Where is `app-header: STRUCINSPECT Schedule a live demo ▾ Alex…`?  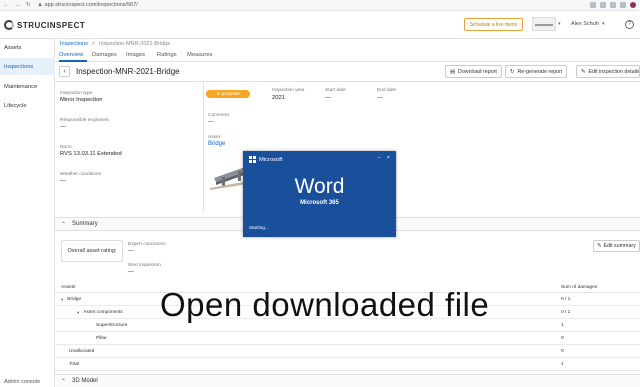 app-header: STRUCINSPECT Schedule a live demo ▾ Alex… is located at coordinates (320, 25).